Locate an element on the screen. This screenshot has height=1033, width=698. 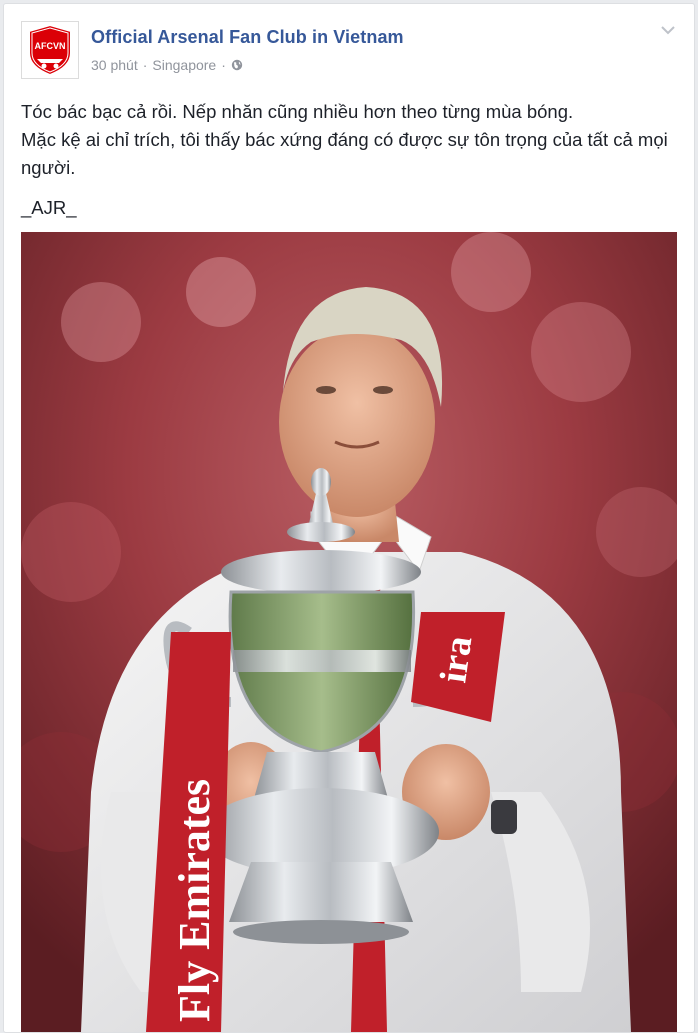
page-name-link: Official Arsenal Fan Club in Vietnam is located at coordinates (247, 37).